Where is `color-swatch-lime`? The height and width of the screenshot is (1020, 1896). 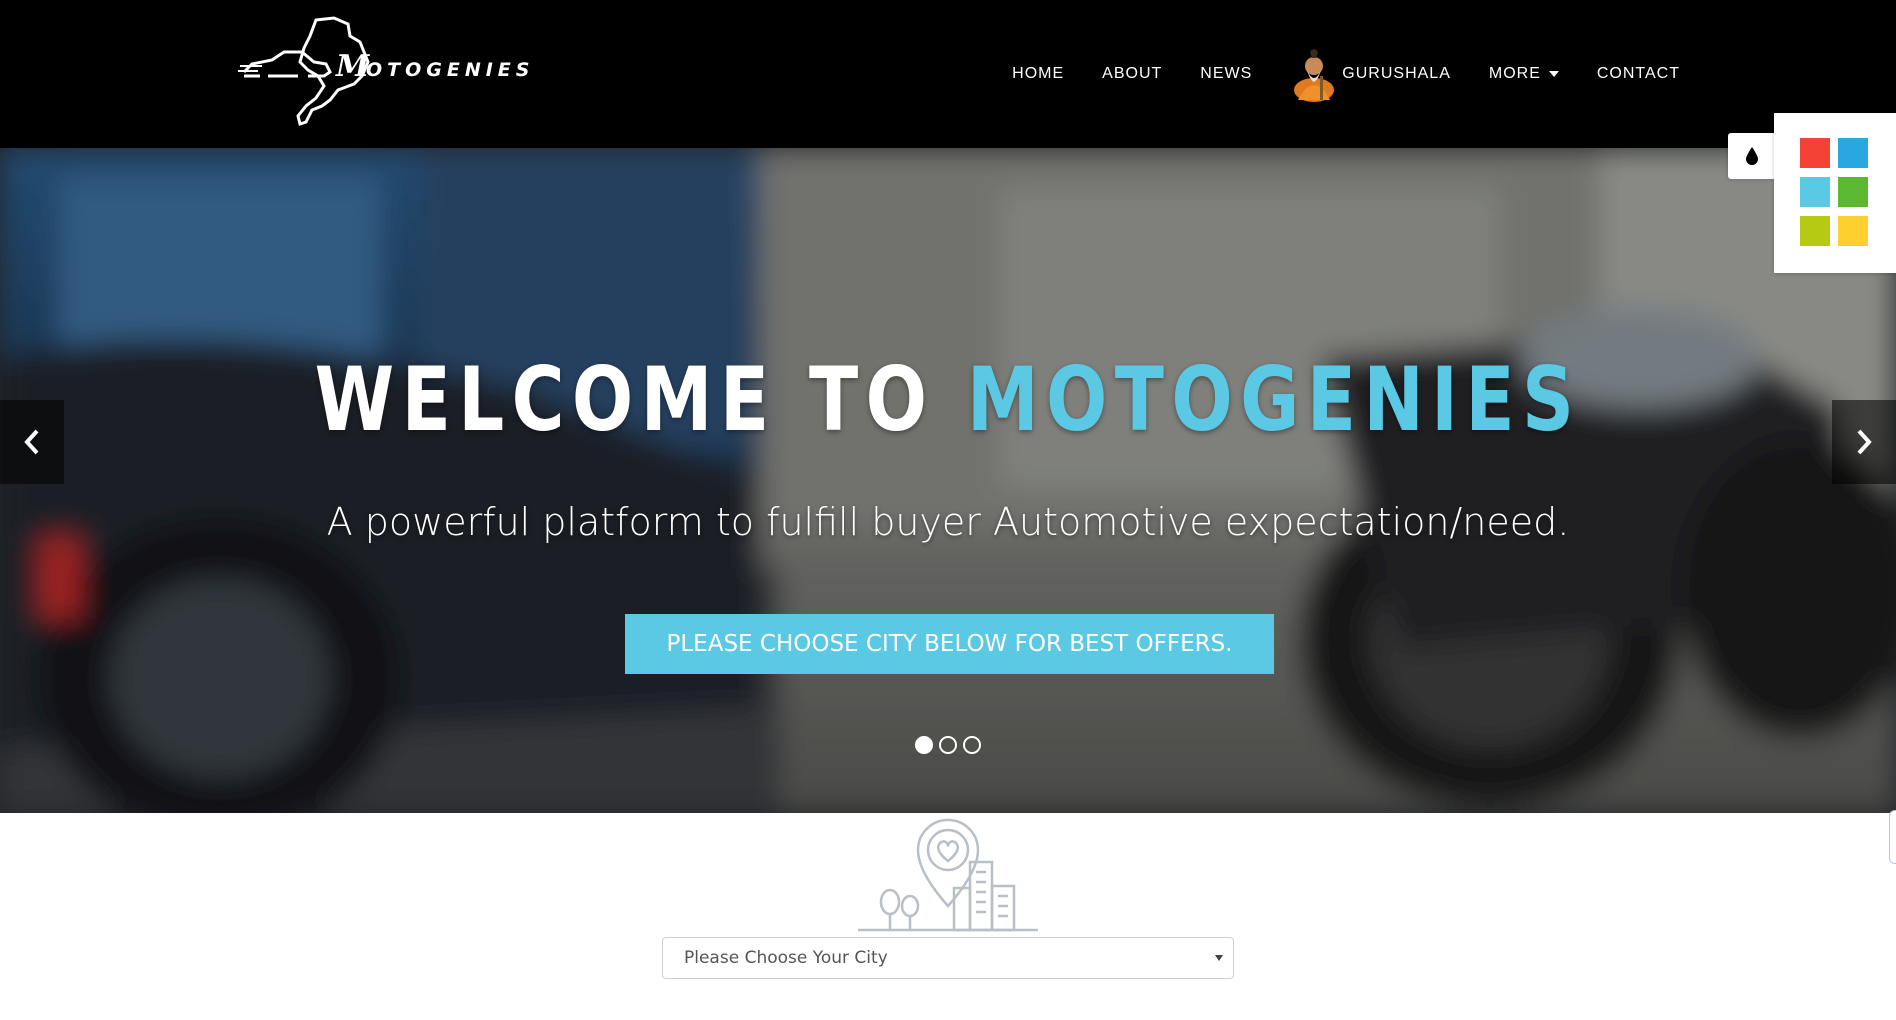
color-swatch-lime is located at coordinates (1815, 231).